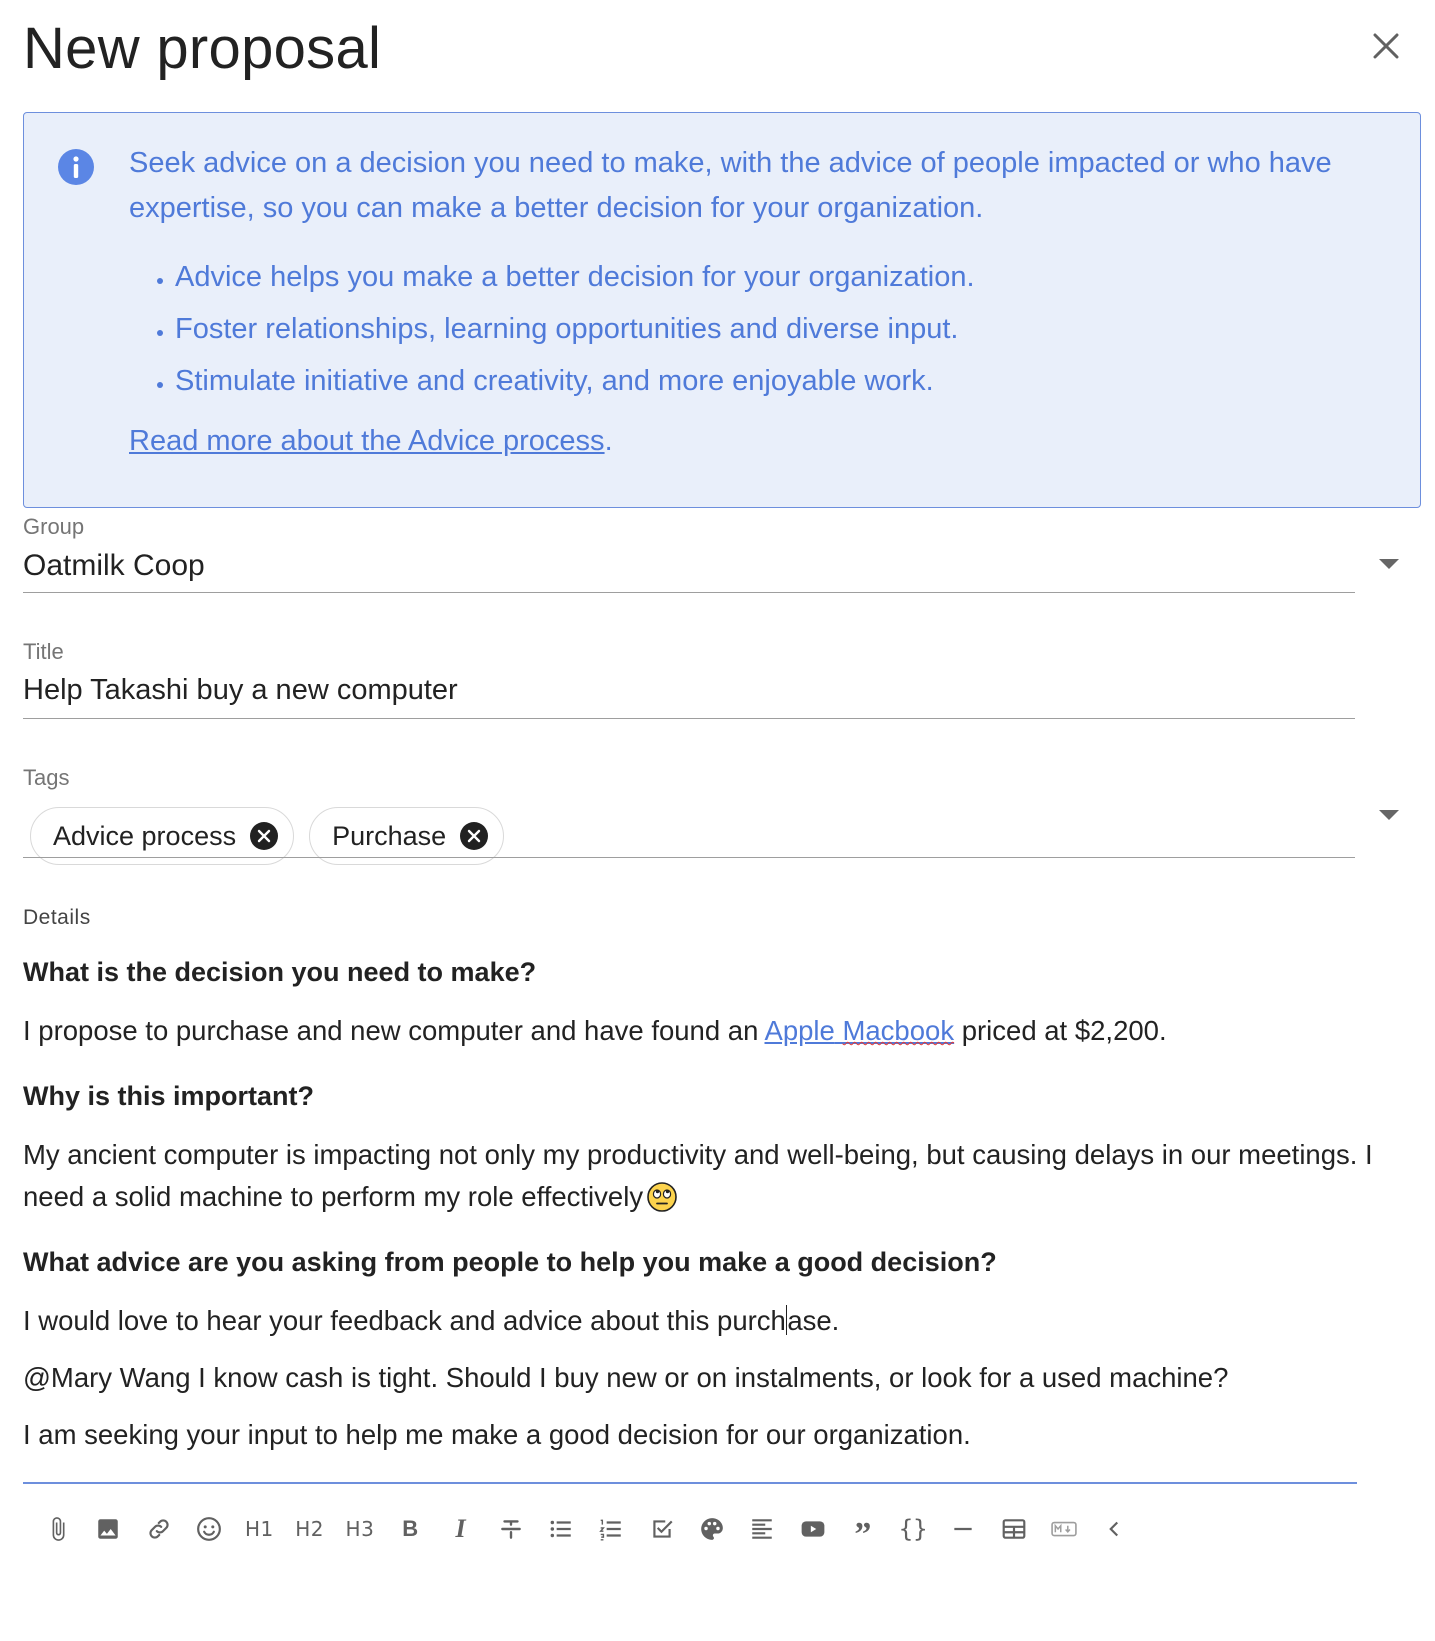 This screenshot has height=1641, width=1435. I want to click on answer-text: ase., so click(813, 1320).